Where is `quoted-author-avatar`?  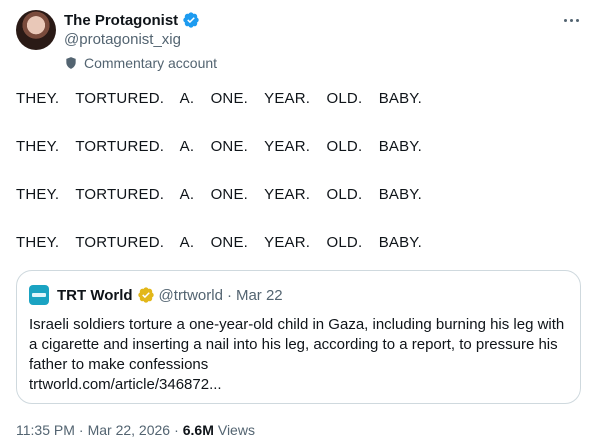
quoted-author-avatar is located at coordinates (39, 295).